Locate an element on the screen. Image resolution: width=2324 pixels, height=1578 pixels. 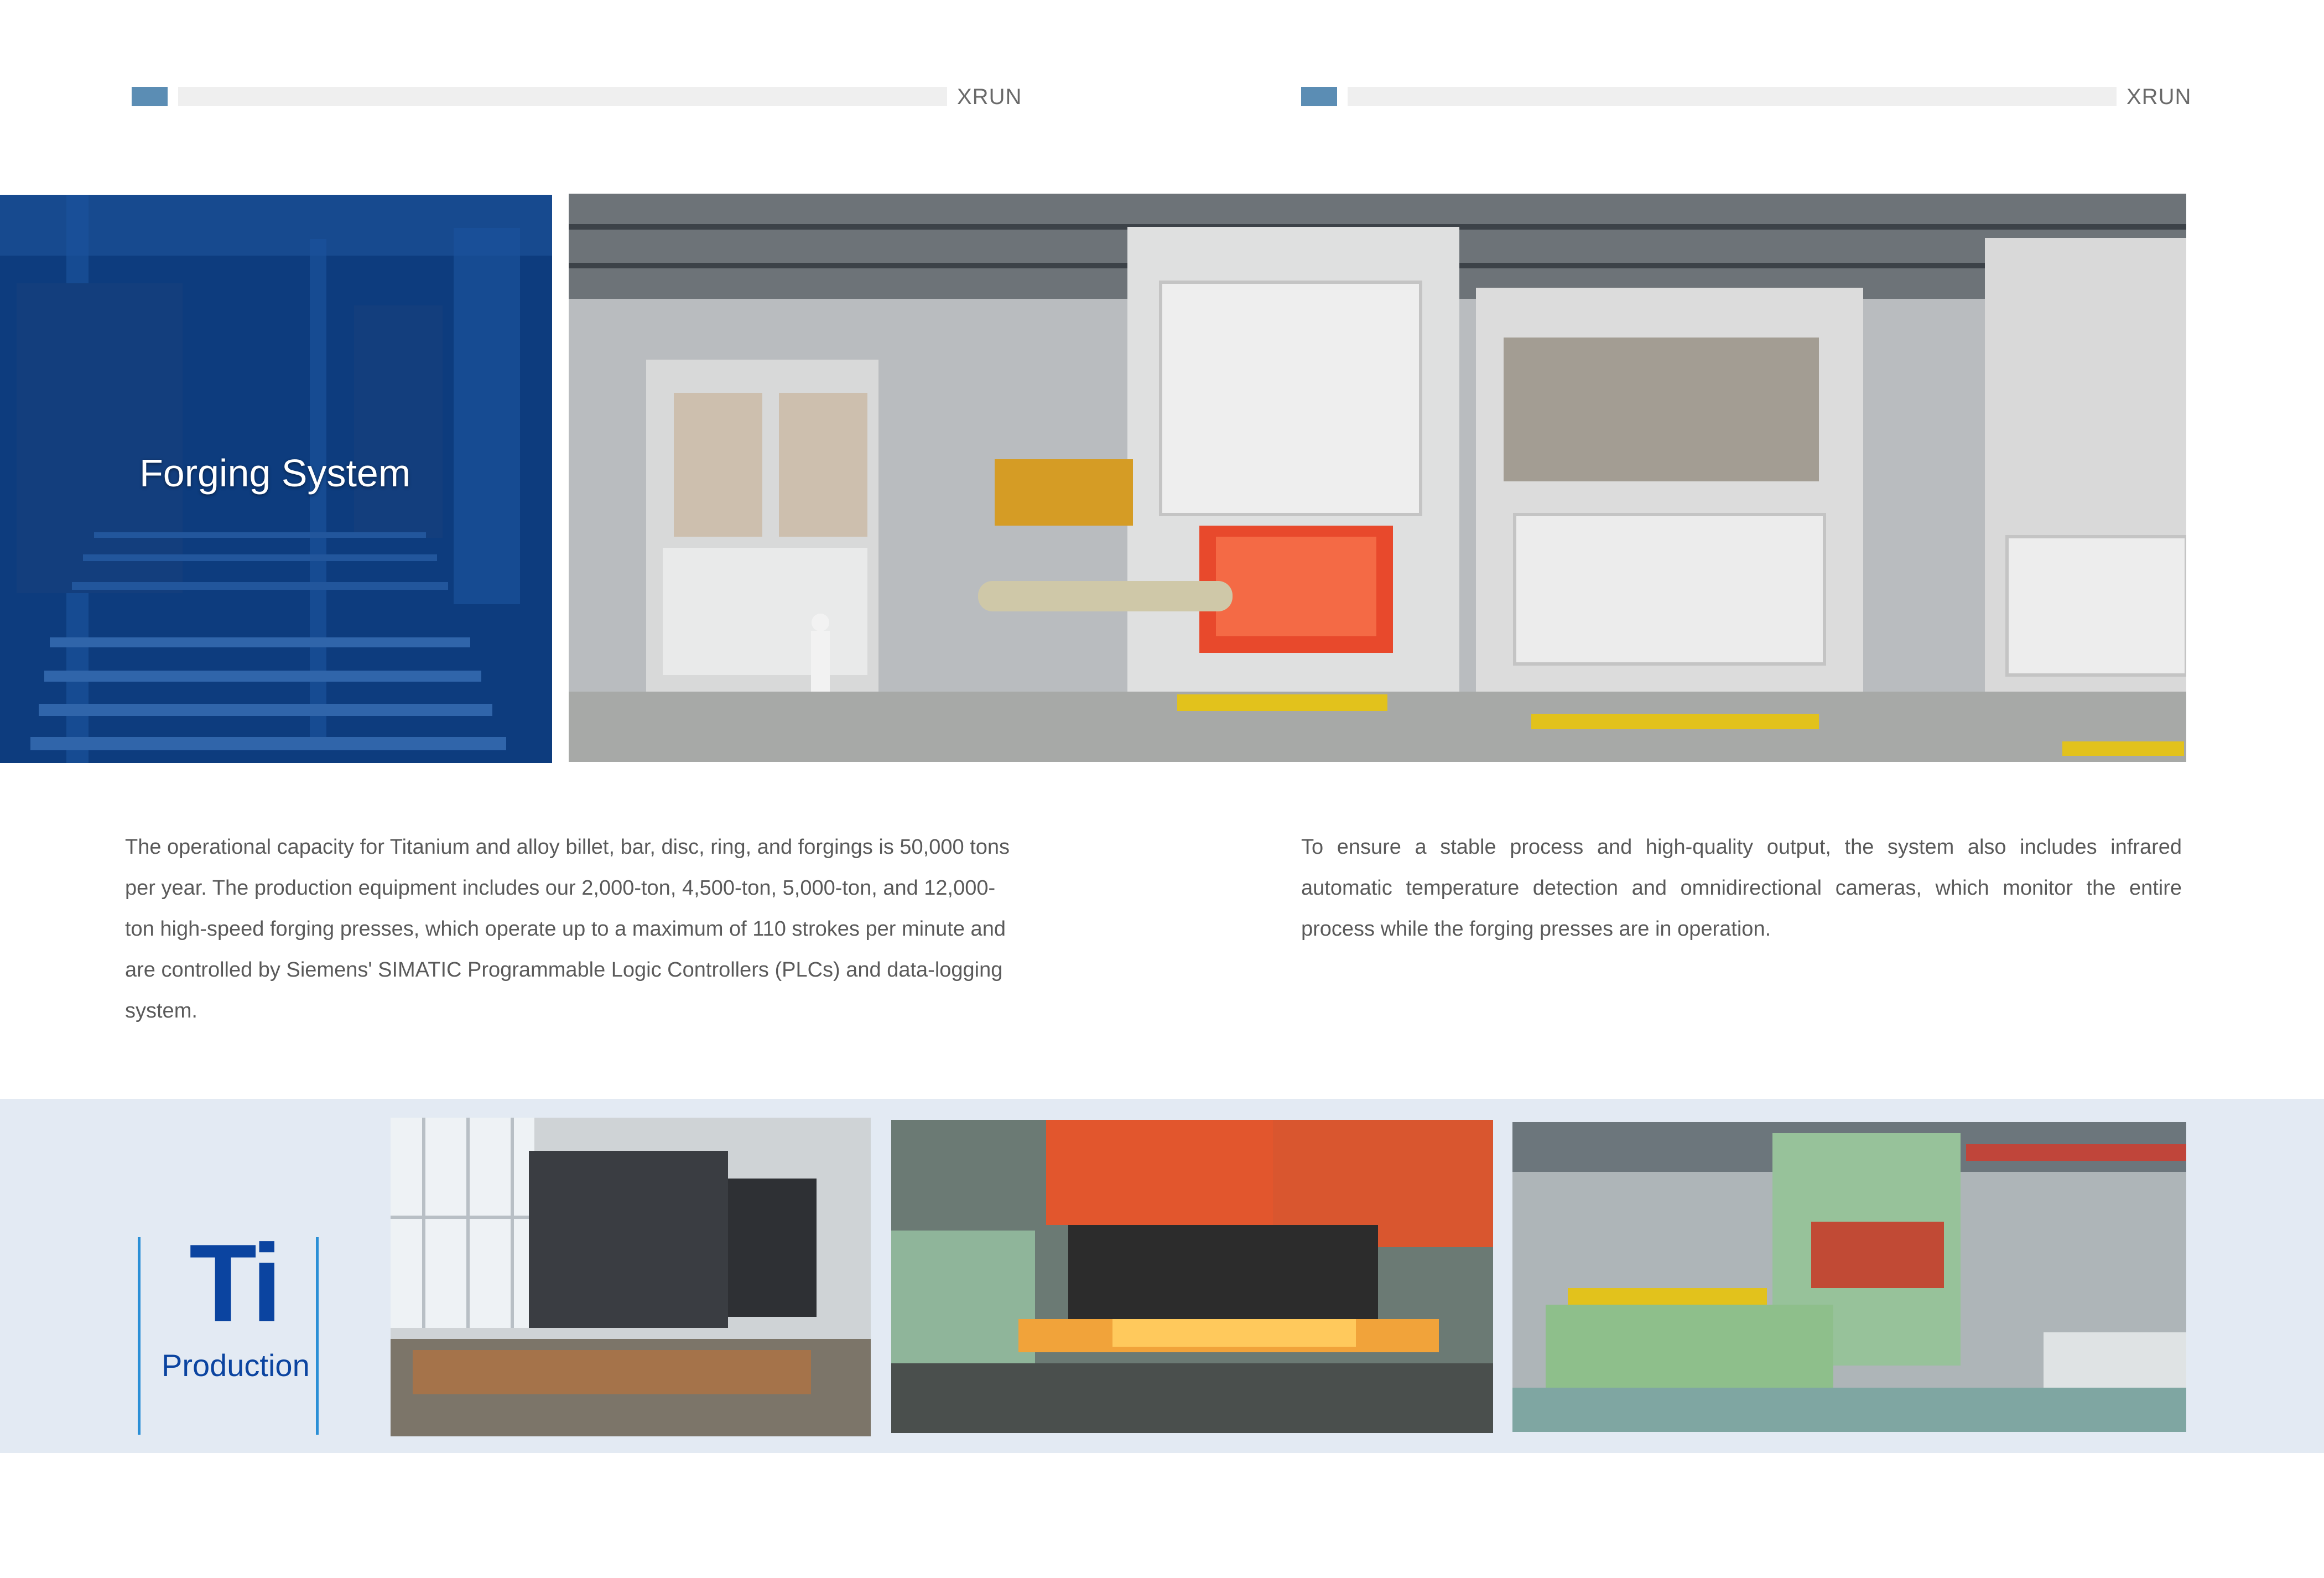
logo-left-line is located at coordinates (139, 1336).